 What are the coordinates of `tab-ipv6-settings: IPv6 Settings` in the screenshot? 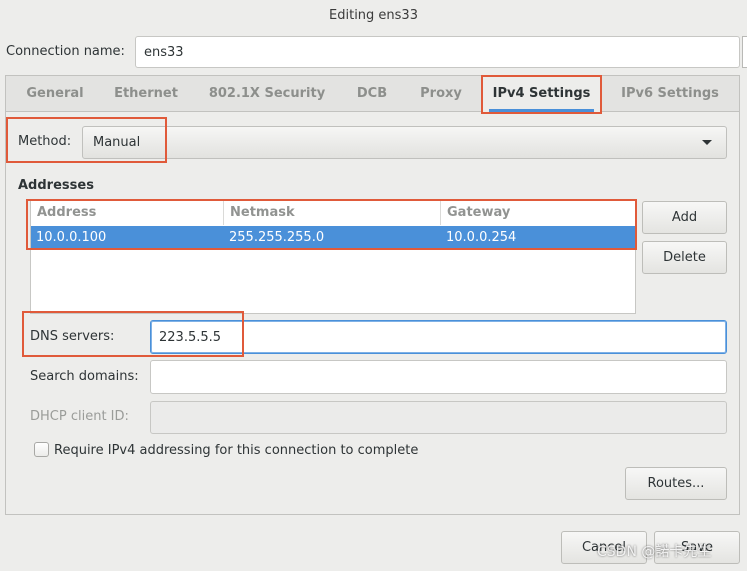 It's located at (670, 94).